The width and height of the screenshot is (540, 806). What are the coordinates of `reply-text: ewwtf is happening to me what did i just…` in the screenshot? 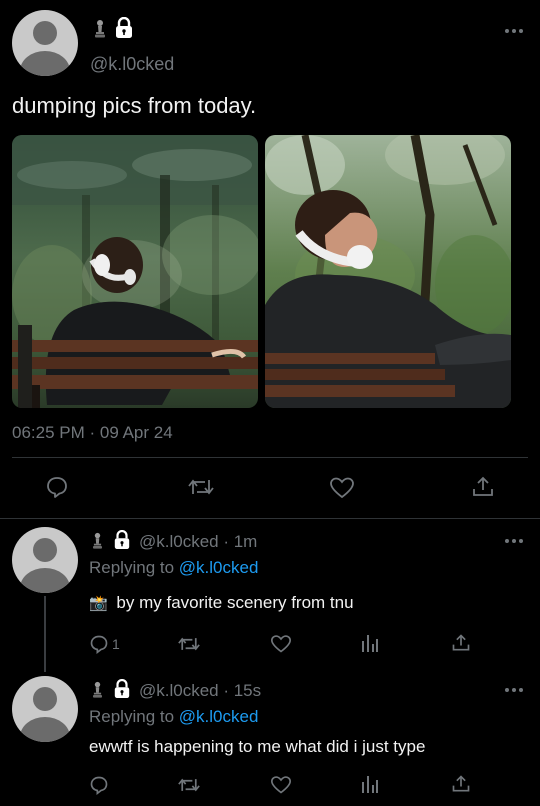 It's located at (257, 746).